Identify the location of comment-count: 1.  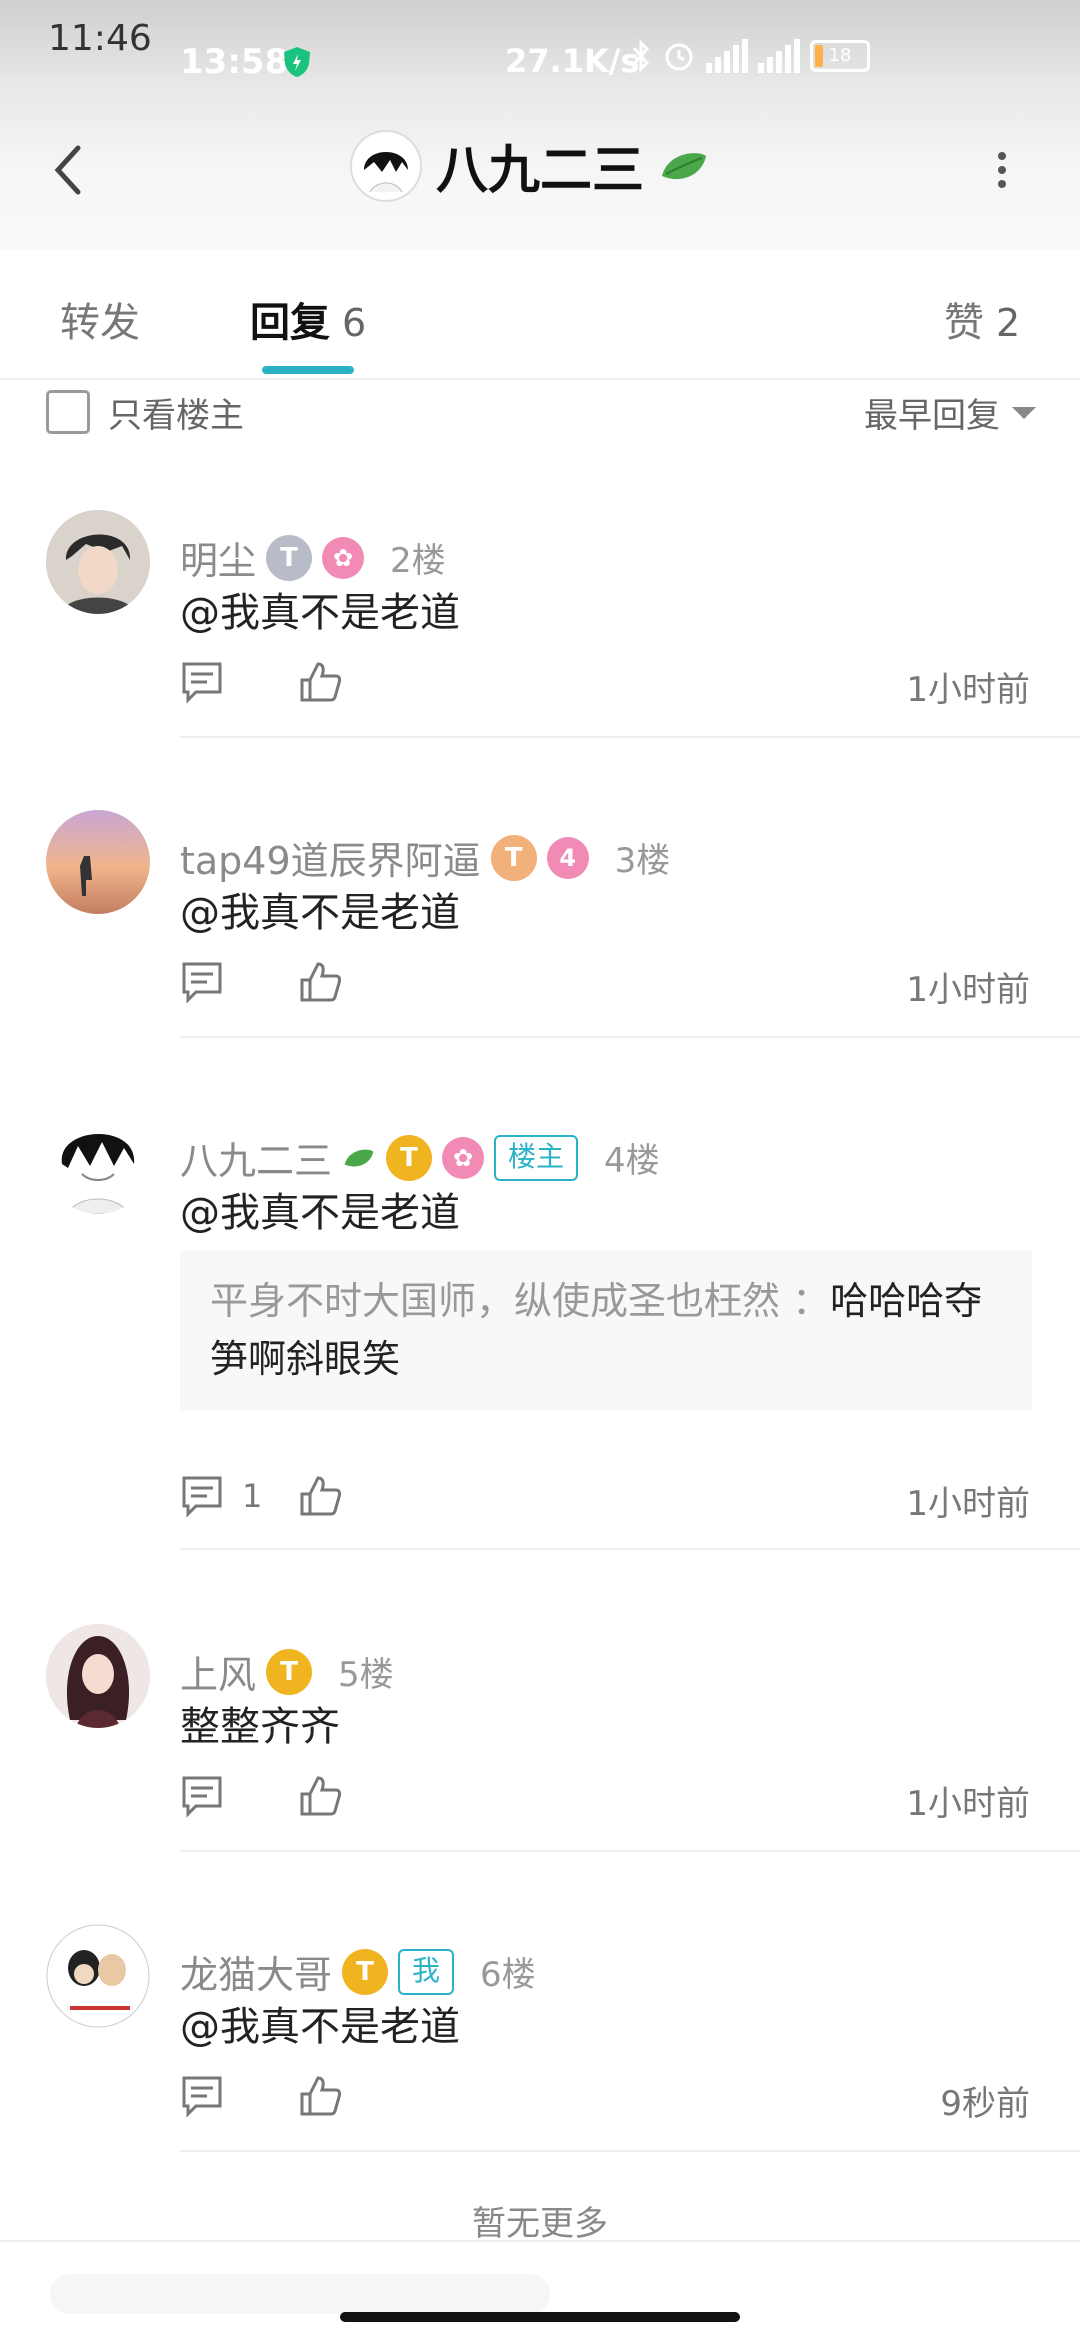
(252, 1496).